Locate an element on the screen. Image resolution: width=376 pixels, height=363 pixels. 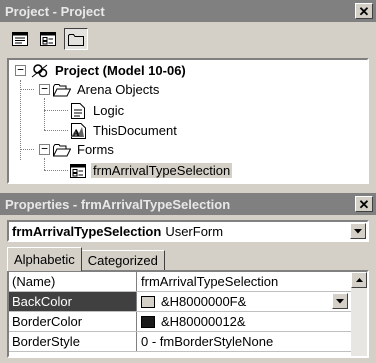
forms-expander: − is located at coordinates (44, 149).